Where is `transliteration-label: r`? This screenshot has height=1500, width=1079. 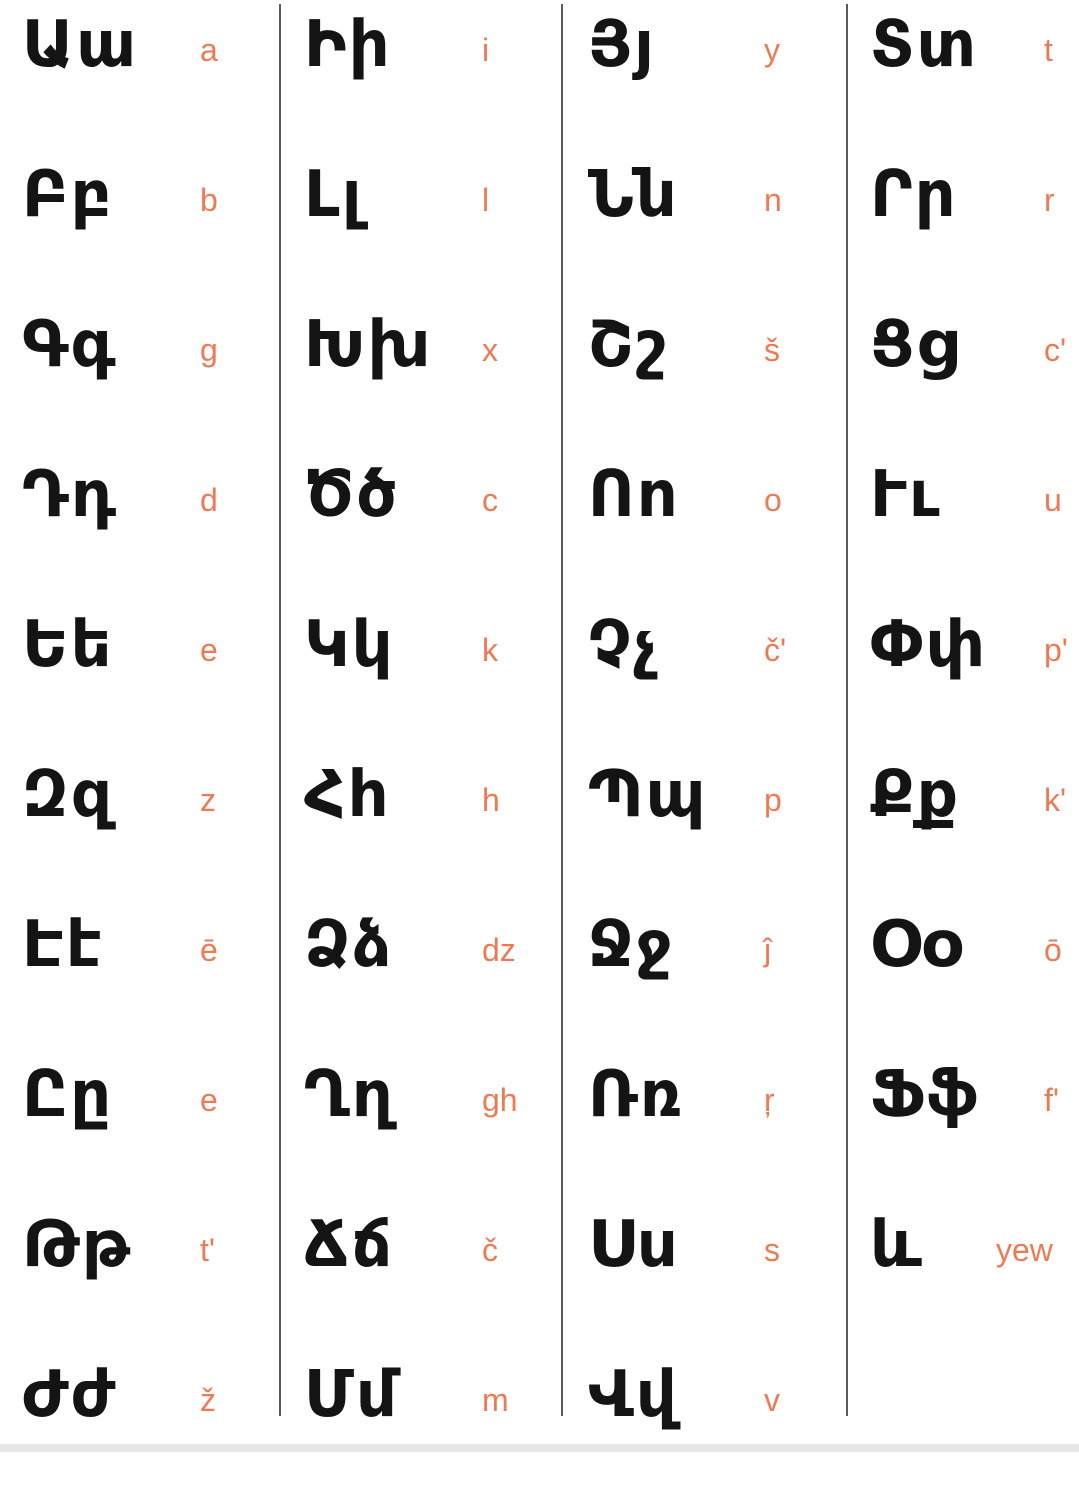
transliteration-label: r is located at coordinates (1049, 200).